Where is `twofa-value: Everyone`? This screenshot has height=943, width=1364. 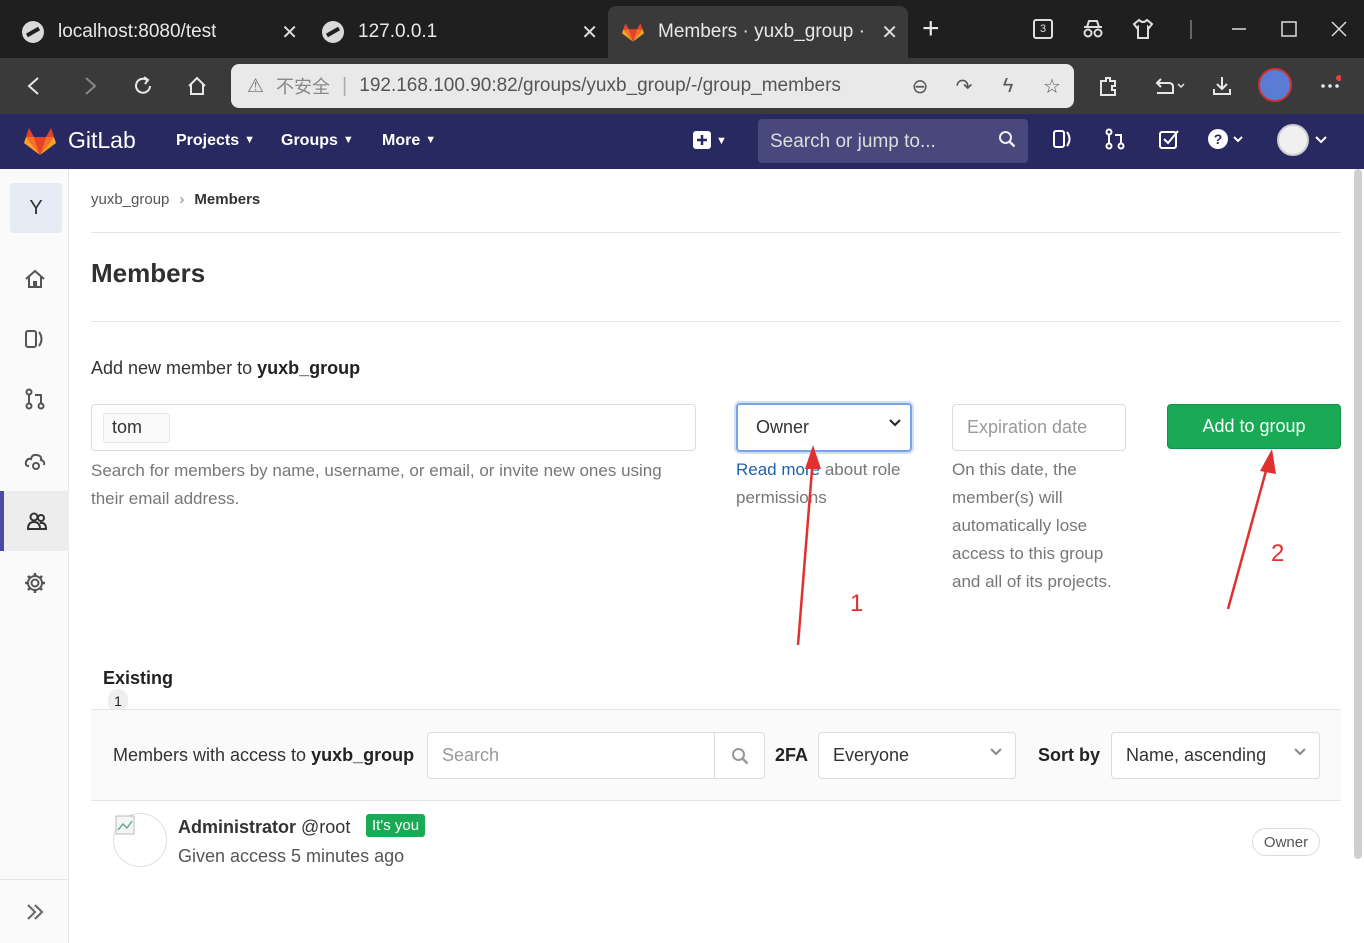 twofa-value: Everyone is located at coordinates (871, 755).